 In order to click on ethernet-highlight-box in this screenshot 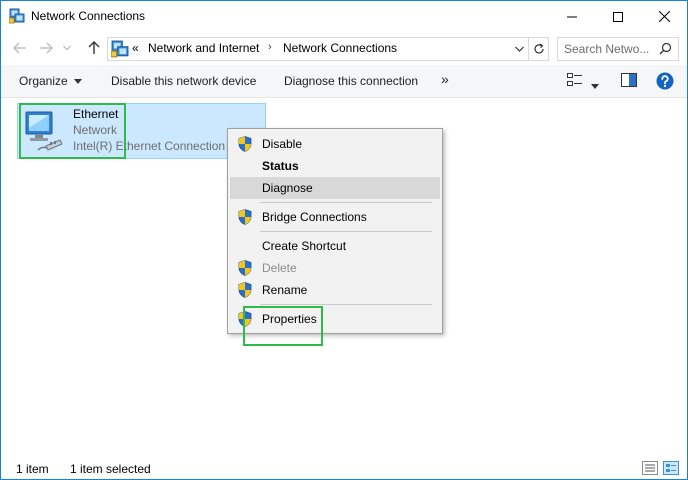, I will do `click(72, 131)`.